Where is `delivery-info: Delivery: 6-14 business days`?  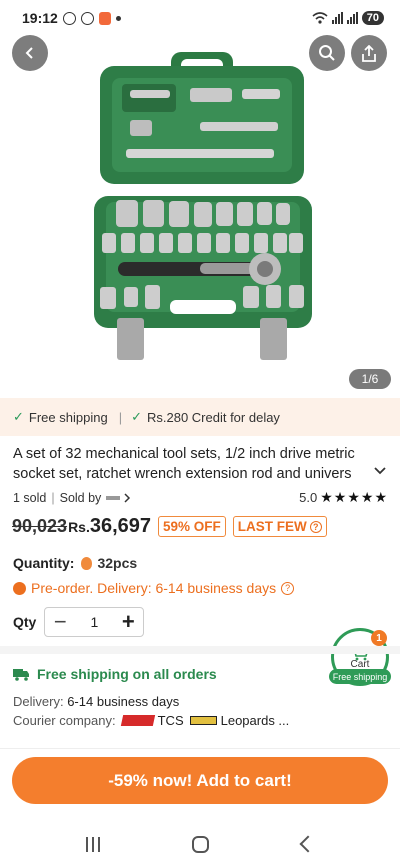 delivery-info: Delivery: 6-14 business days is located at coordinates (96, 701).